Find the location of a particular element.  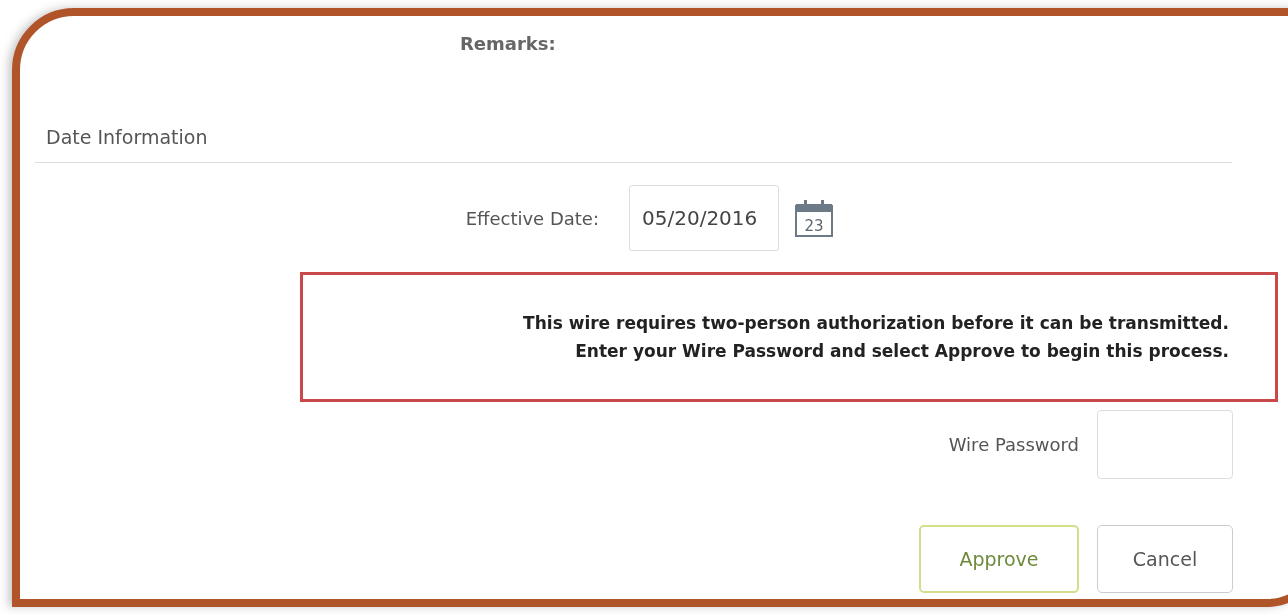

remarks-label: Remarks: is located at coordinates (508, 43).